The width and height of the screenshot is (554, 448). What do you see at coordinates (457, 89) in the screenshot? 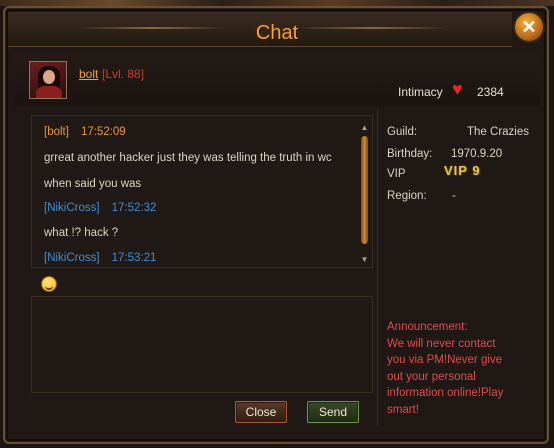
I see `heart-icon: ♥` at bounding box center [457, 89].